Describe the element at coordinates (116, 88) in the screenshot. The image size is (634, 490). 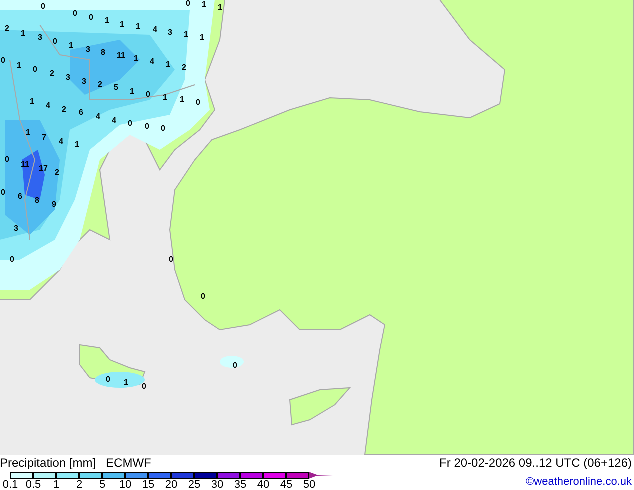
I see `map-value-label: 5` at that location.